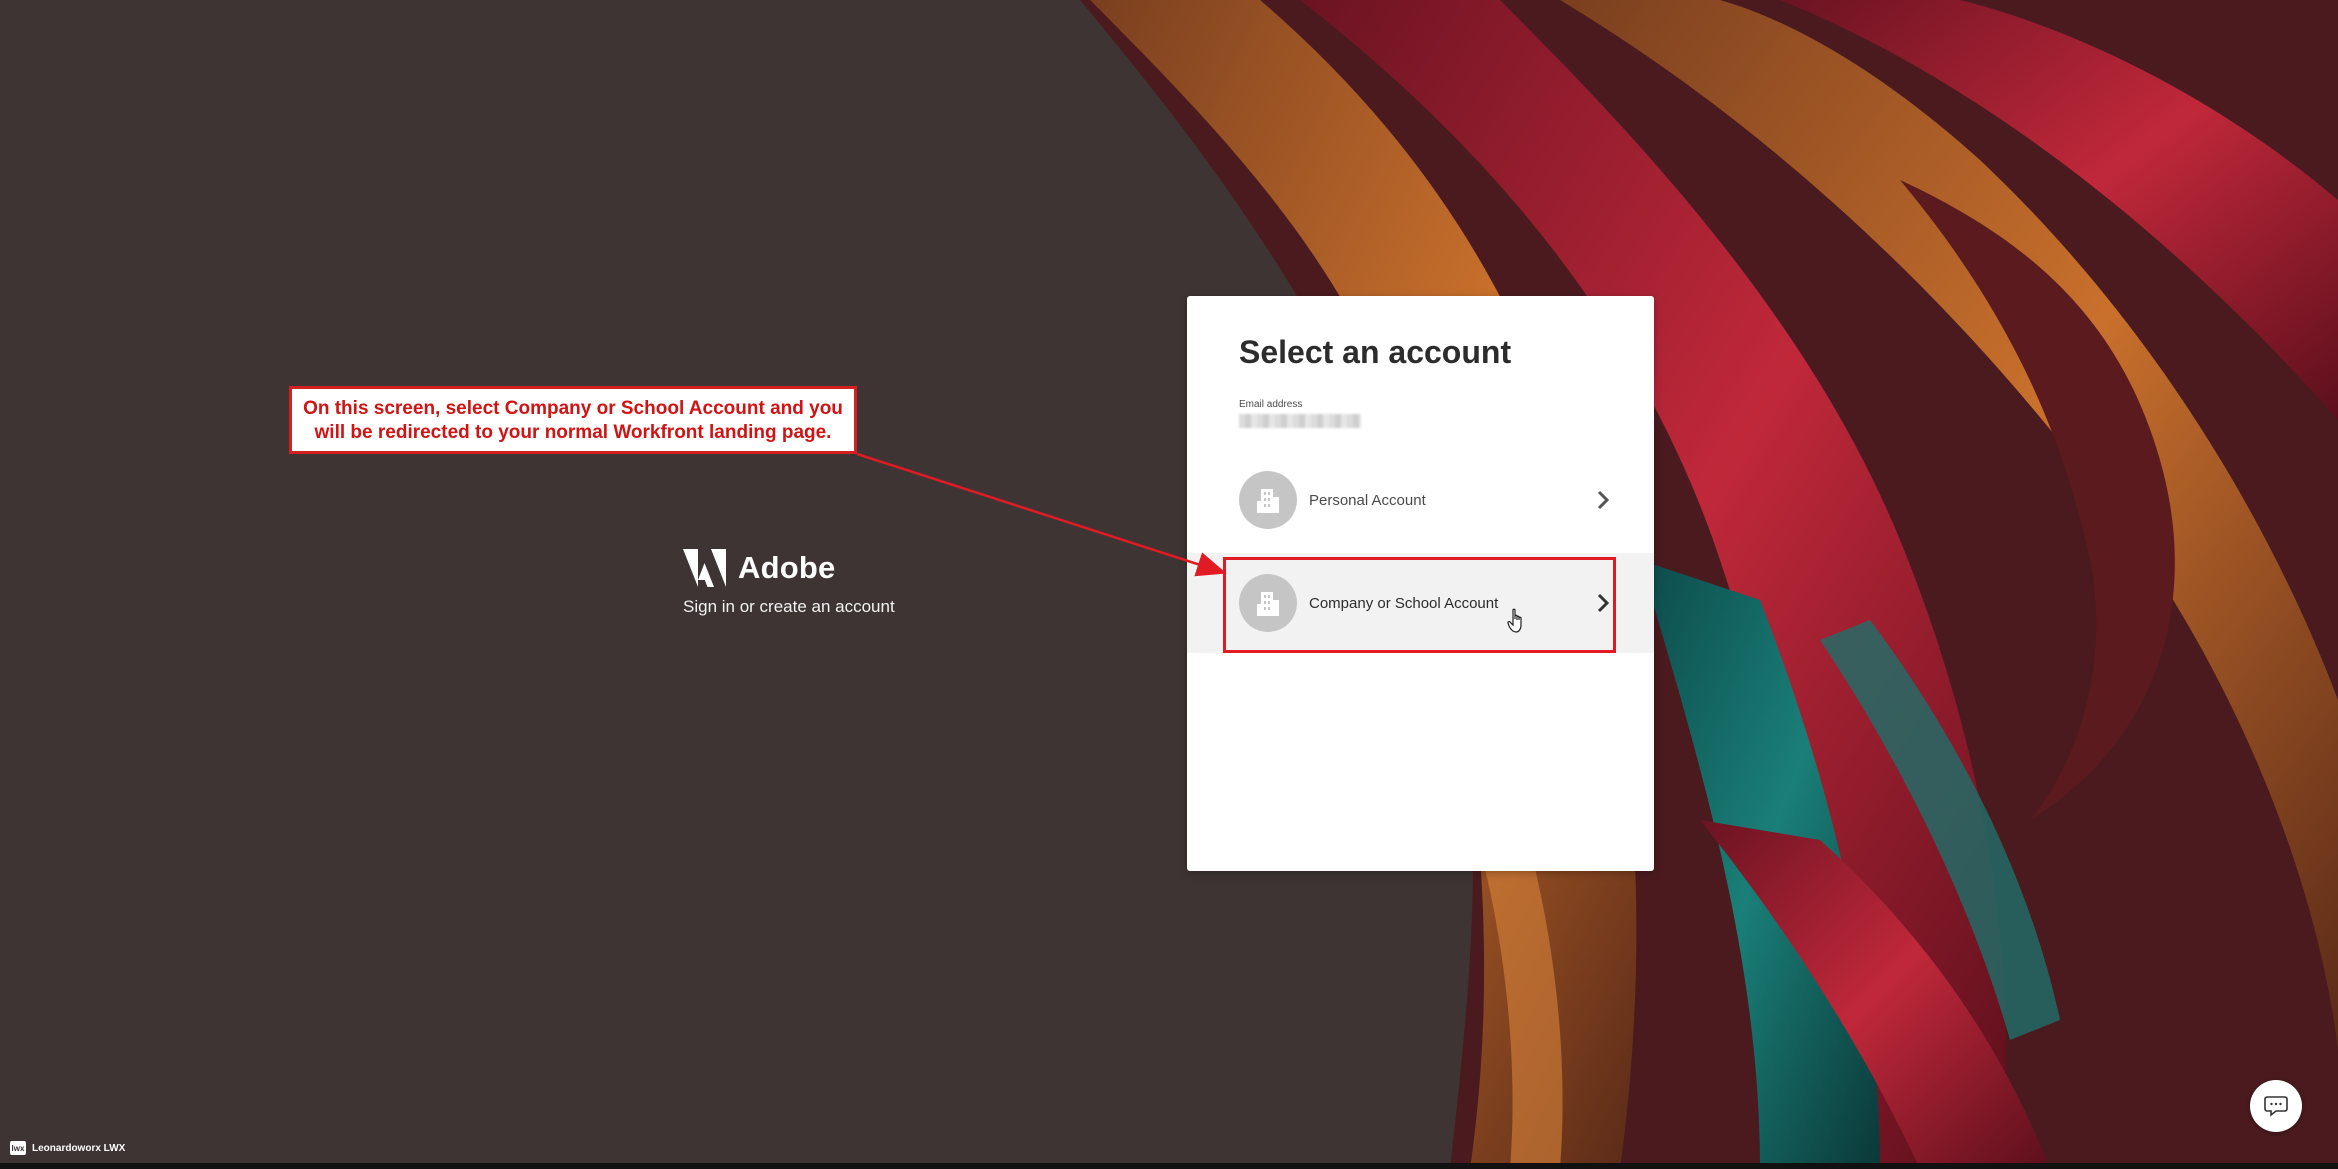 The width and height of the screenshot is (2338, 1169). Describe the element at coordinates (789, 606) in the screenshot. I see `brand-tagline: Sign in or create an account` at that location.